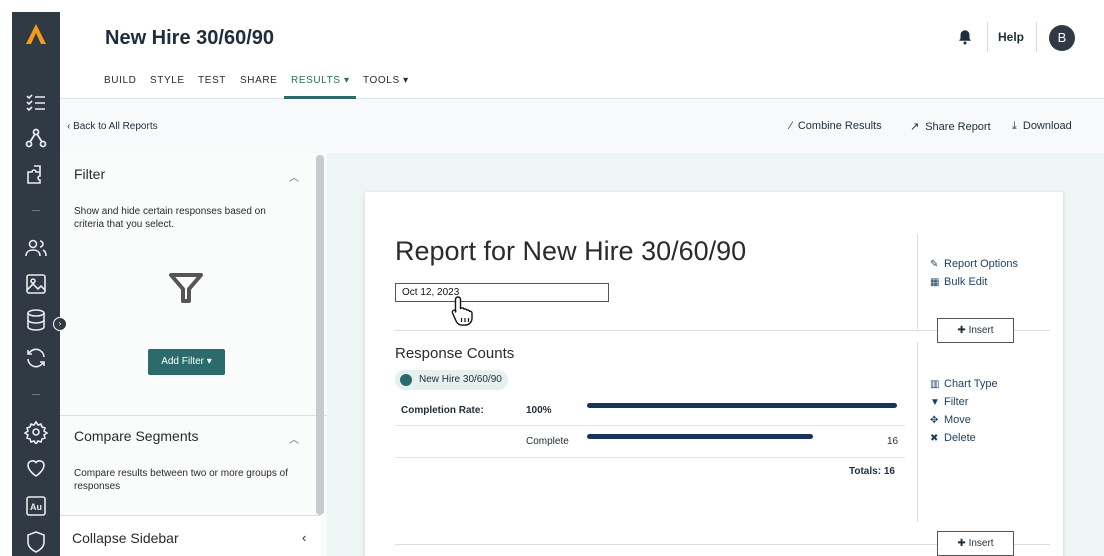  I want to click on complete-count: 16, so click(893, 441).